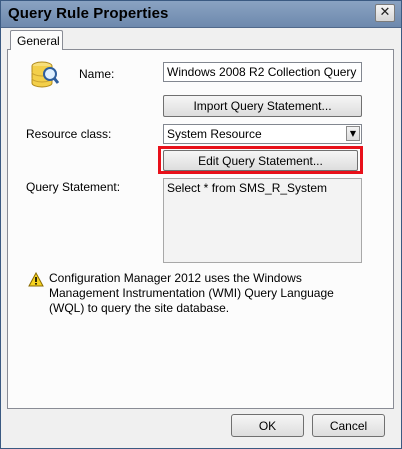  Describe the element at coordinates (385, 13) in the screenshot. I see `close-button: ✕` at that location.